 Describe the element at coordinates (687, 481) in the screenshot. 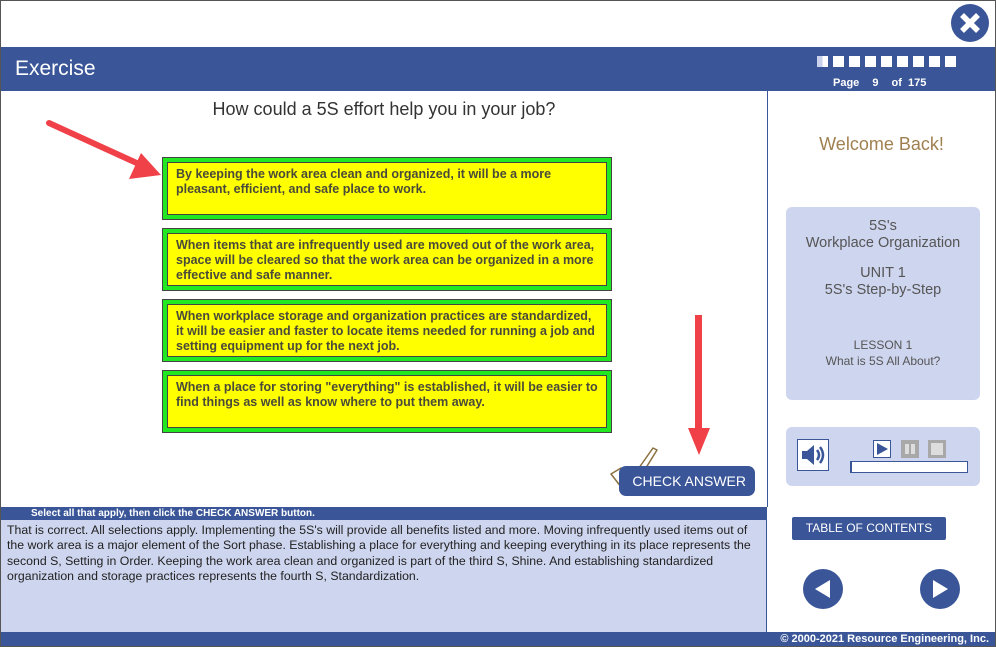

I see `check-answer-button: CHECK ANSWER` at that location.